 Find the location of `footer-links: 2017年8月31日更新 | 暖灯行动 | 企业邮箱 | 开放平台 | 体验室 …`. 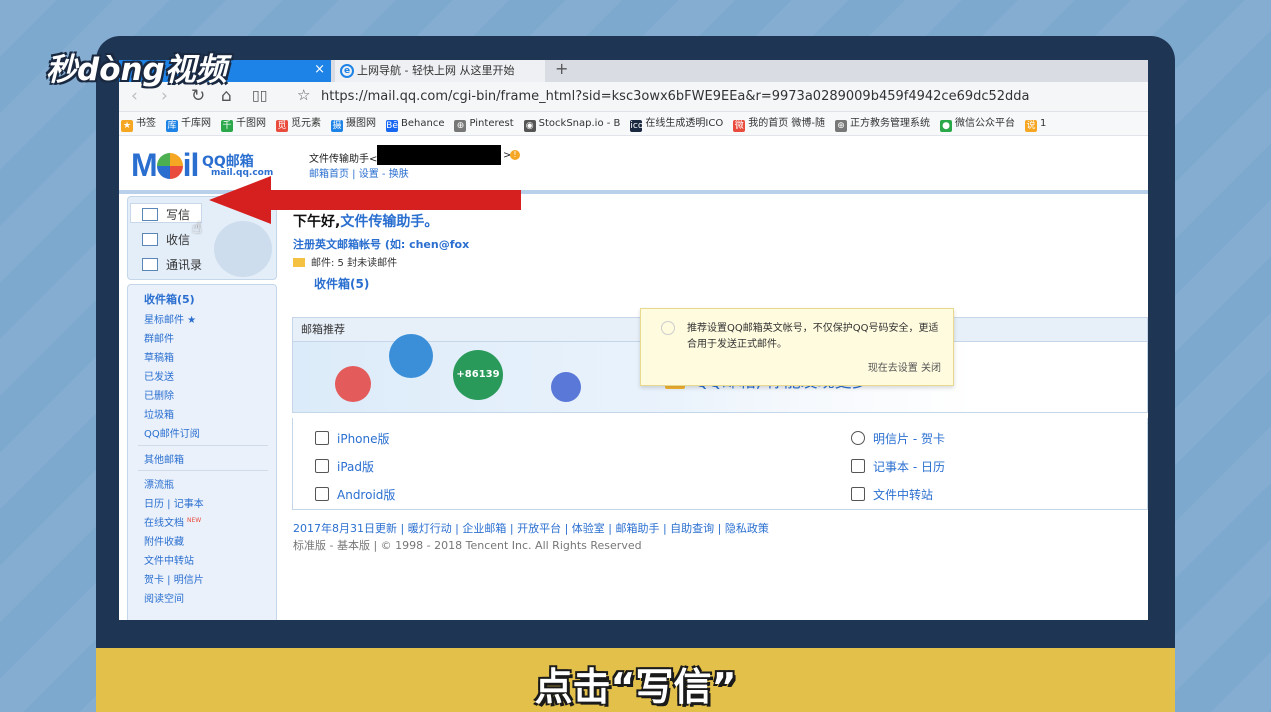

footer-links: 2017年8月31日更新 | 暖灯行动 | 企业邮箱 | 开放平台 | 体验室 … is located at coordinates (531, 528).